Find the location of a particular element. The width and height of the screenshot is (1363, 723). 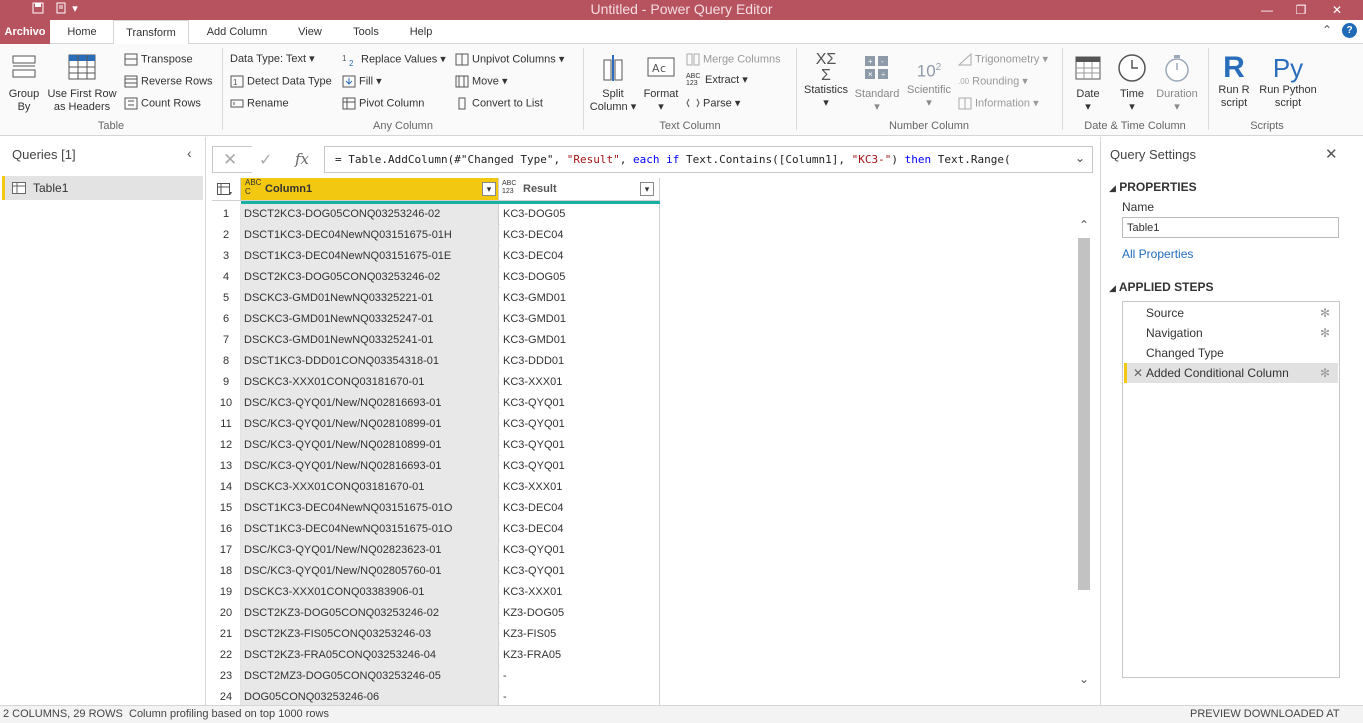

table-row: 24 DOG05CONQ03253246-06- is located at coordinates (436, 696).